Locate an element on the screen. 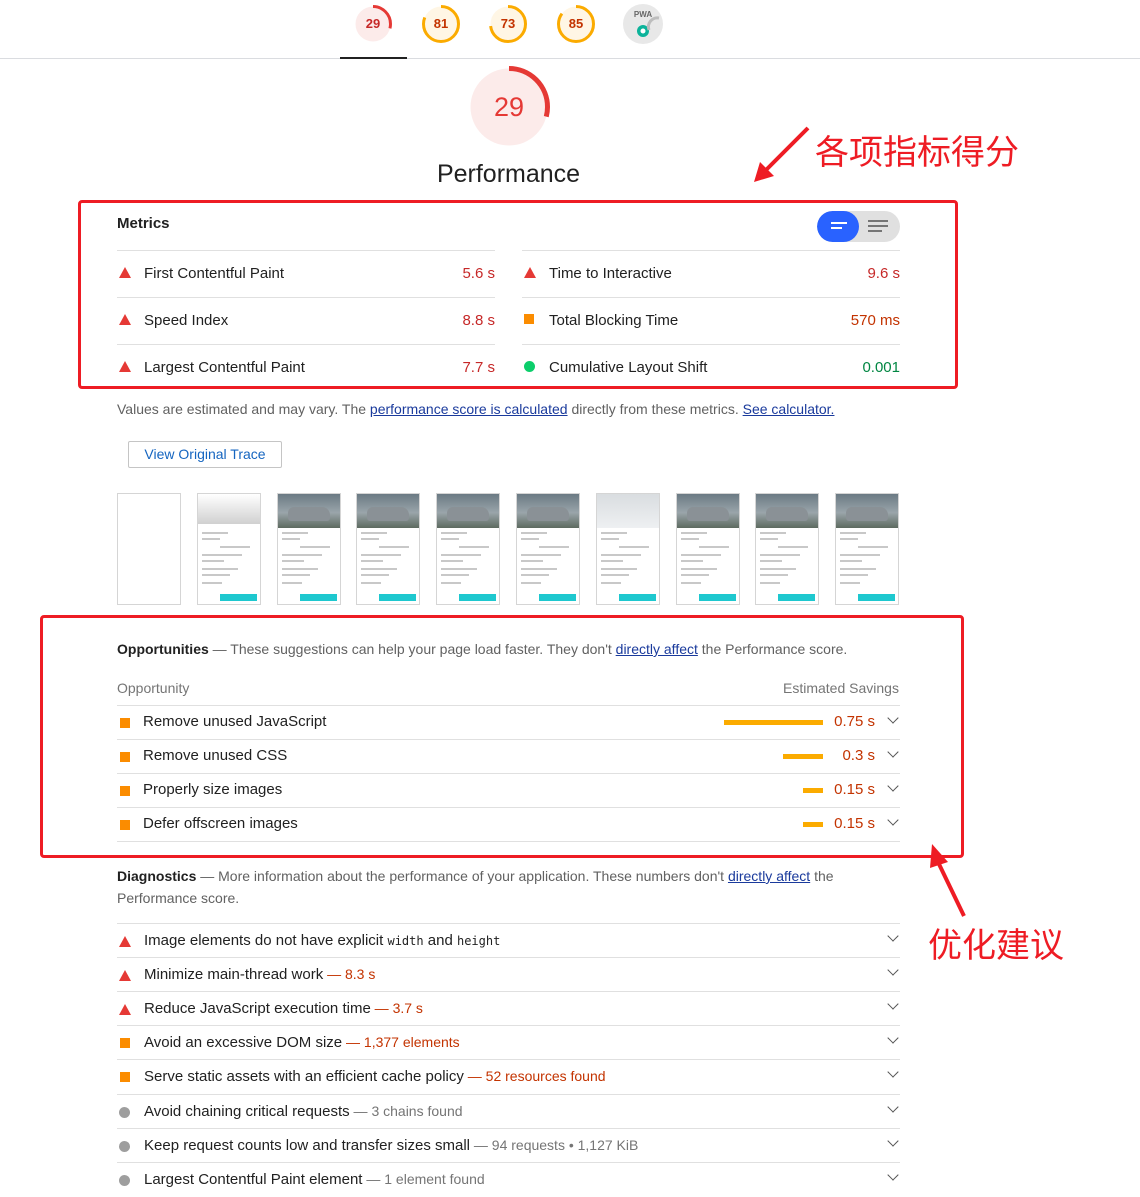  performance-score-gauge: 29 is located at coordinates (509, 107).